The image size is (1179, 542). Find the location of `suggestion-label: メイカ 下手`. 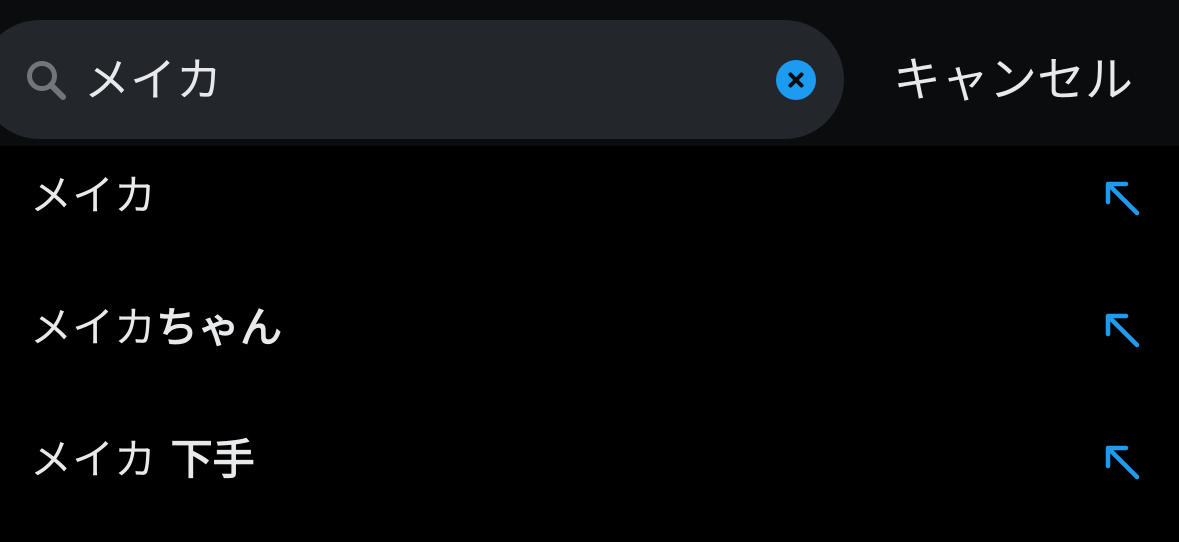

suggestion-label: メイカ 下手 is located at coordinates (142, 460).